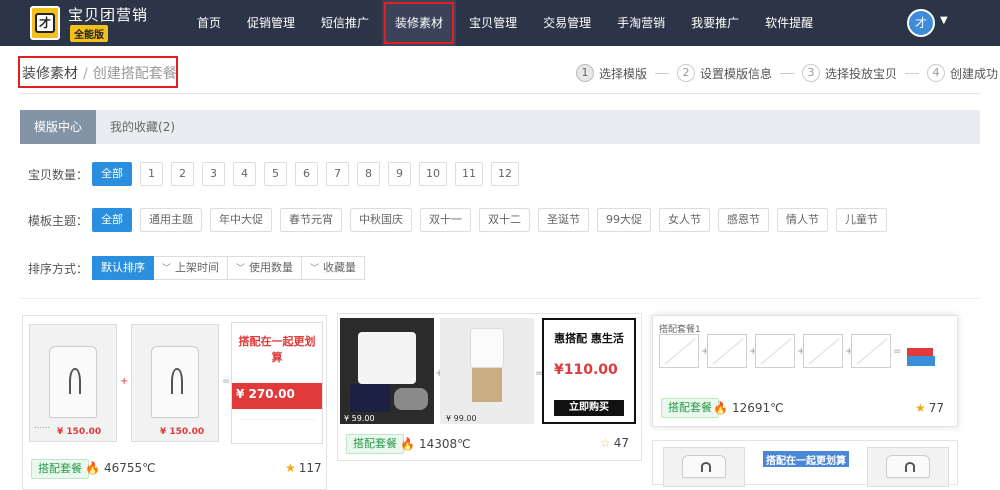 The image size is (1000, 490). I want to click on filter-label: 排序方式：, so click(58, 268).